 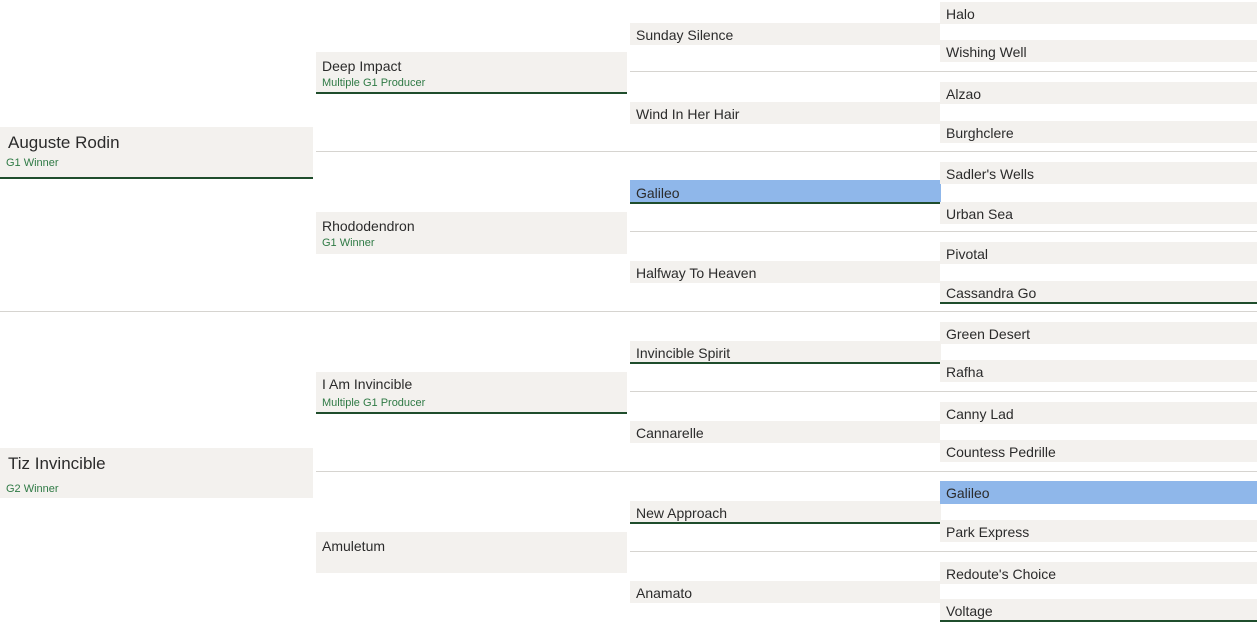 I want to click on pedigree-horse: Pivotal, so click(x=1098, y=253).